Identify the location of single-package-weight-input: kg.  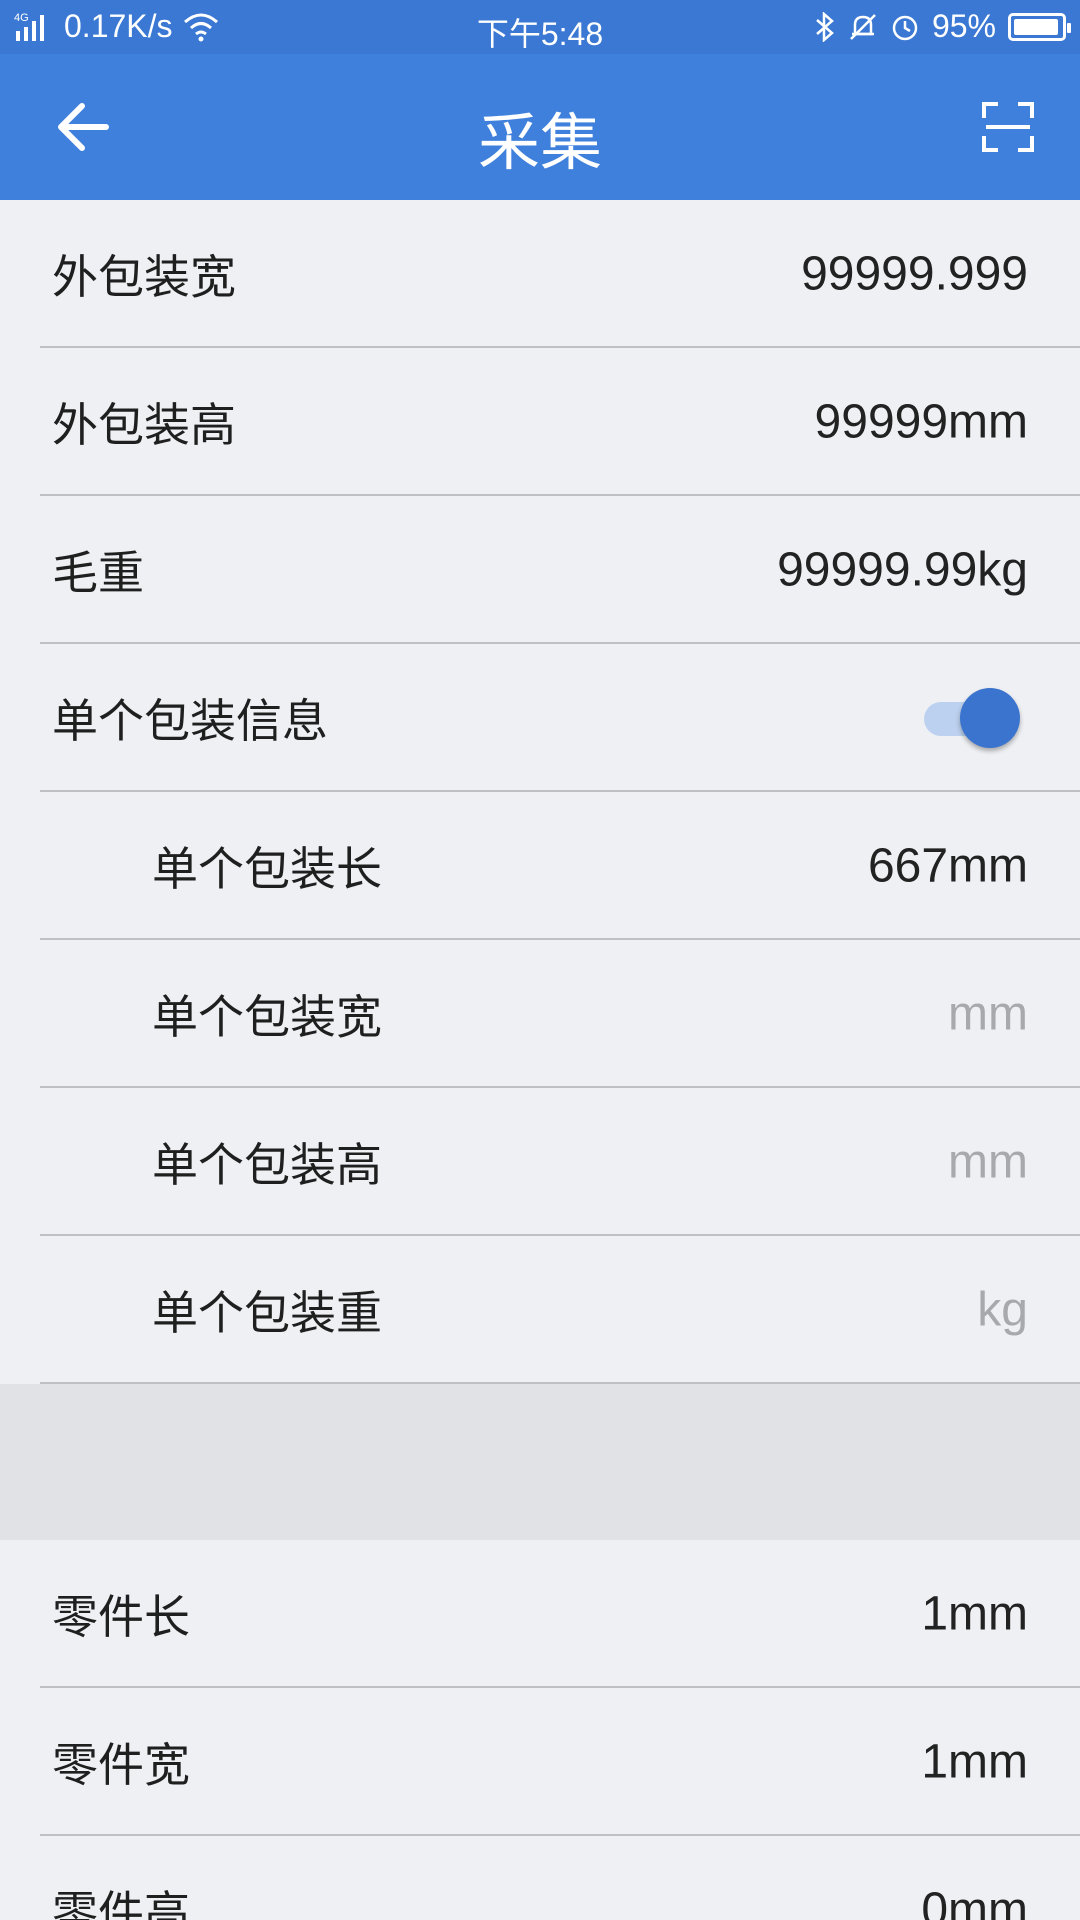
(1002, 1310).